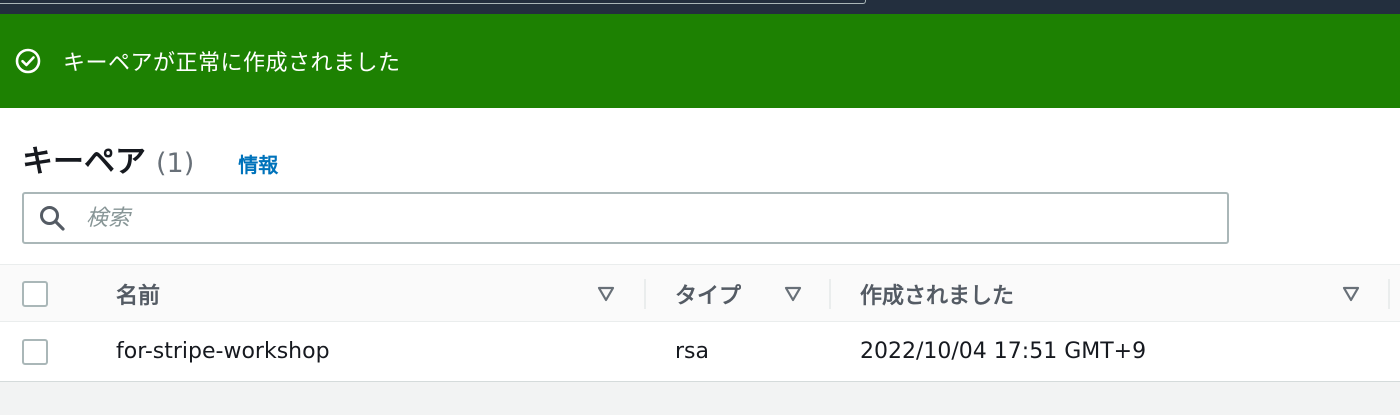  Describe the element at coordinates (636, 218) in the screenshot. I see `search-input` at that location.